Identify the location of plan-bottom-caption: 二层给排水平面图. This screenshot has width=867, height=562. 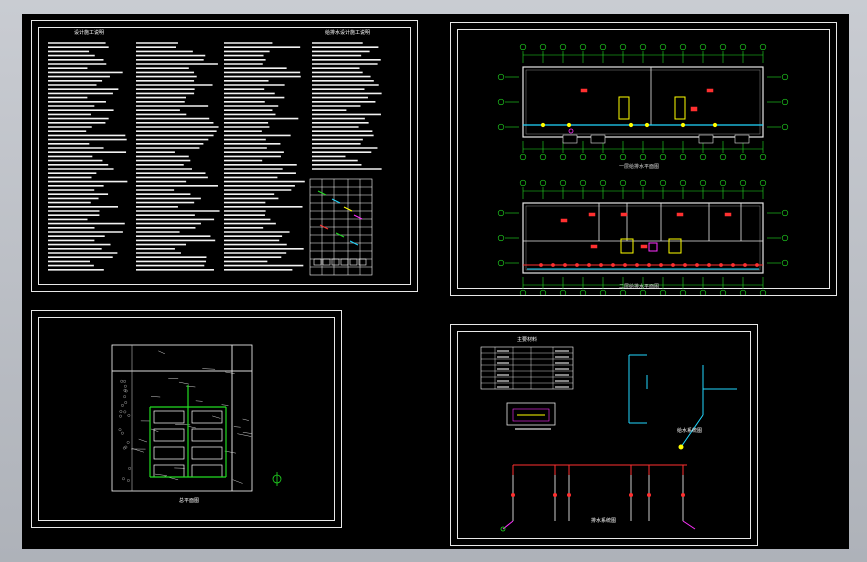
(639, 287).